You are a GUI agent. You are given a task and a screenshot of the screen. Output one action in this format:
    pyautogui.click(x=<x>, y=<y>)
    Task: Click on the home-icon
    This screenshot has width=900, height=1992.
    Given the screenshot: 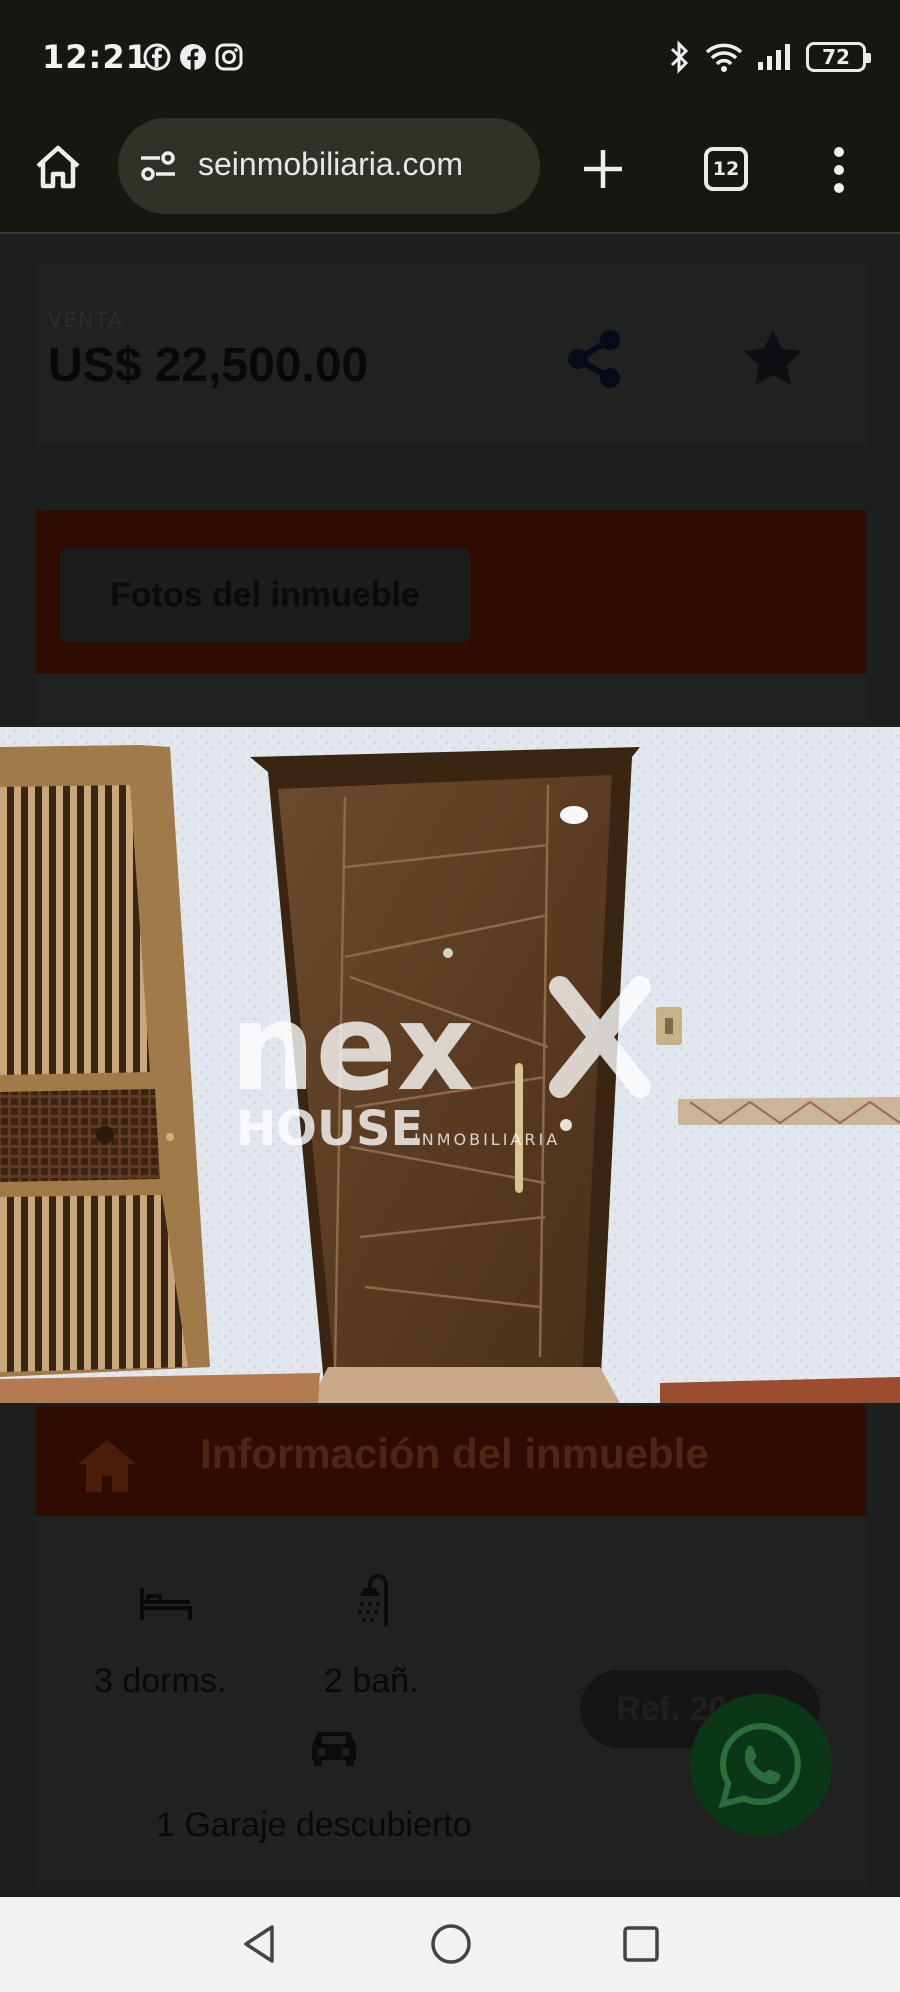 What is the action you would take?
    pyautogui.click(x=58, y=168)
    